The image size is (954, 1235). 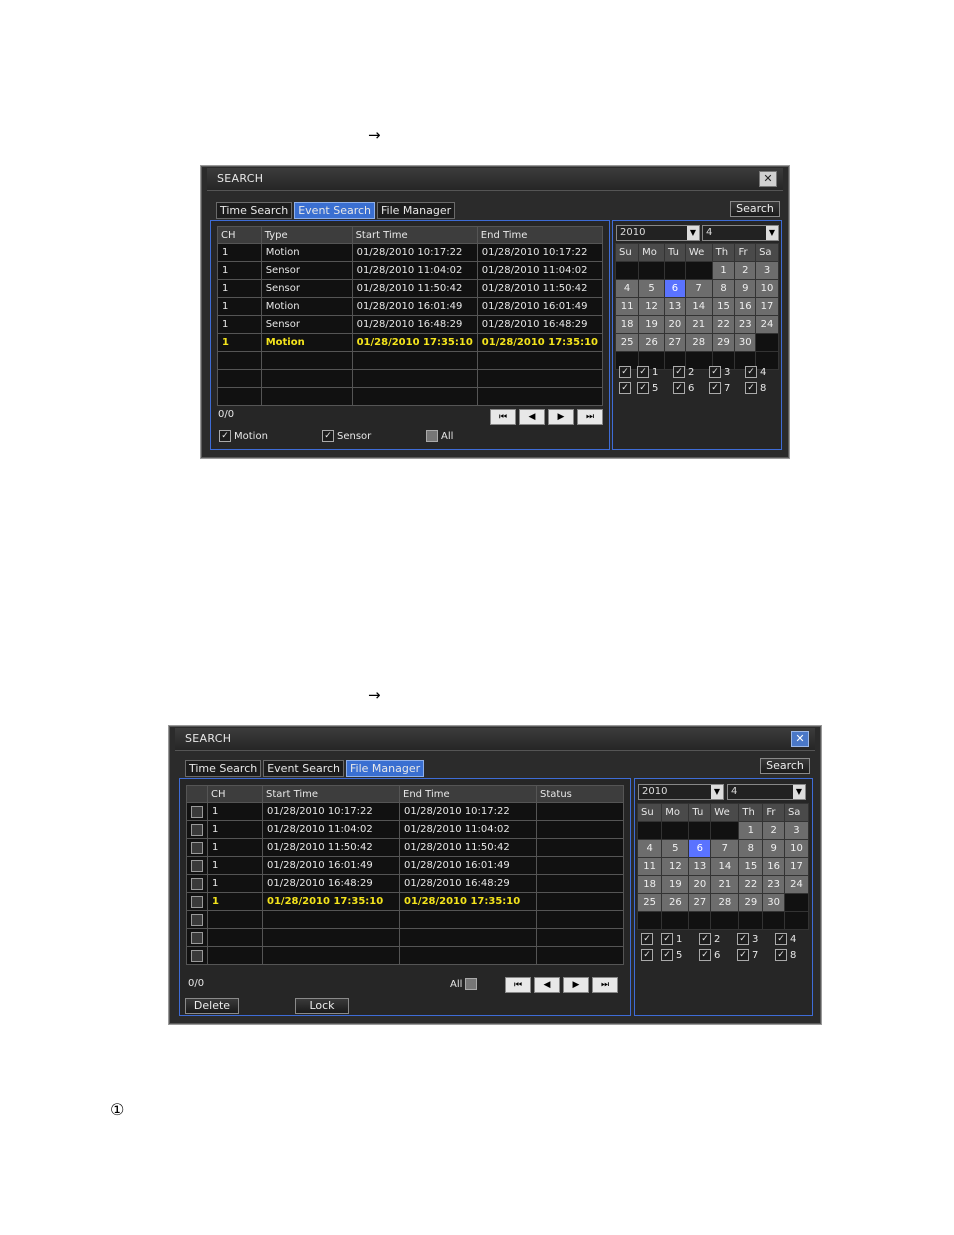 What do you see at coordinates (304, 768) in the screenshot?
I see `tab-event-search: Event Search` at bounding box center [304, 768].